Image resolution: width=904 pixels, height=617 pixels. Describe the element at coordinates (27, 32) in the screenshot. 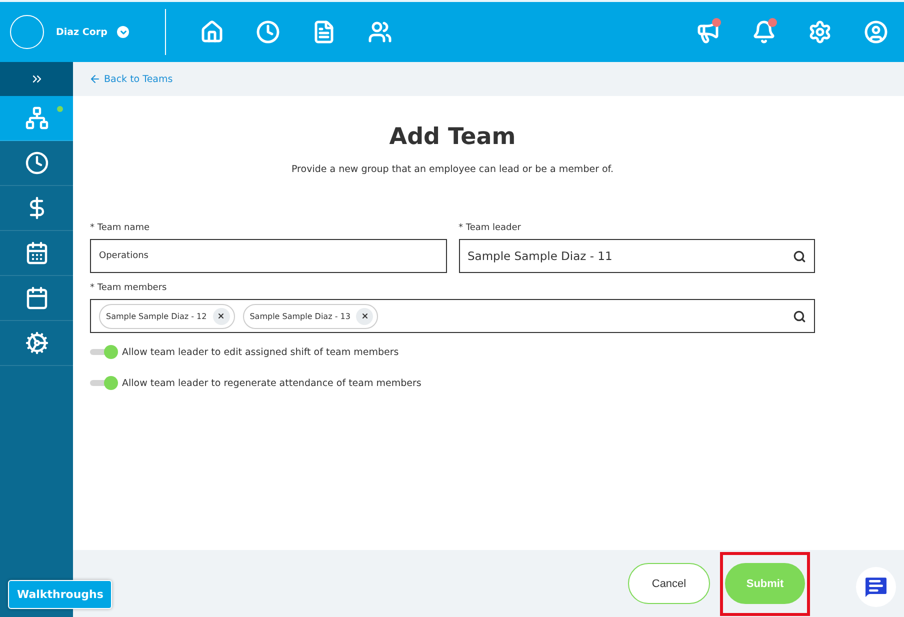

I see `logo-placeholder` at that location.